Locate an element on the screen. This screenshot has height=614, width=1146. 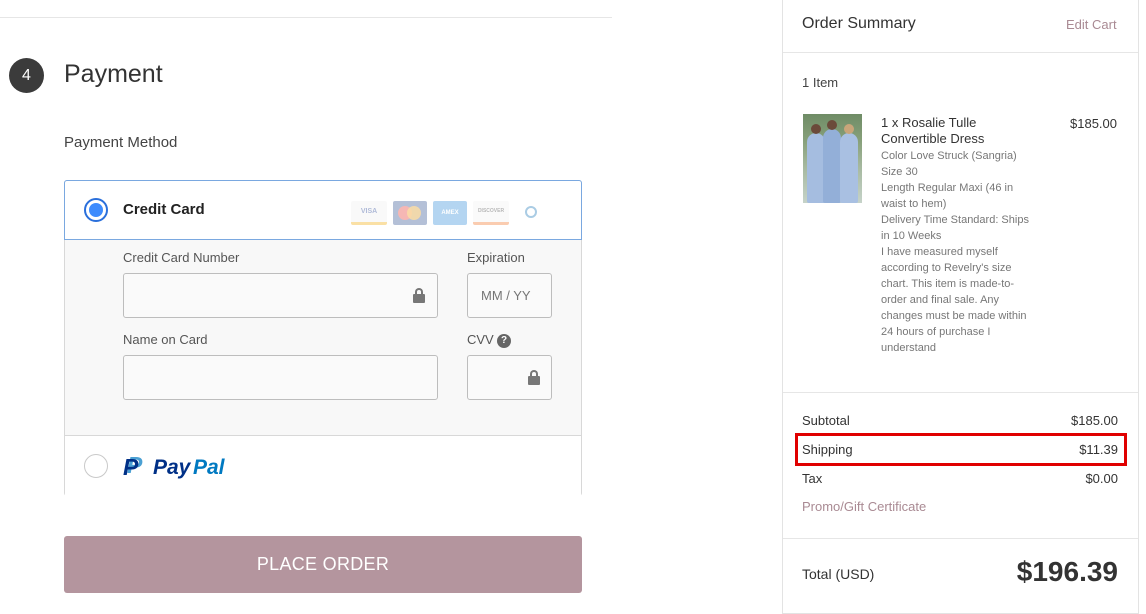
item-name: 1 x Rosalie Tulle Convertible Dress is located at coordinates (933, 130).